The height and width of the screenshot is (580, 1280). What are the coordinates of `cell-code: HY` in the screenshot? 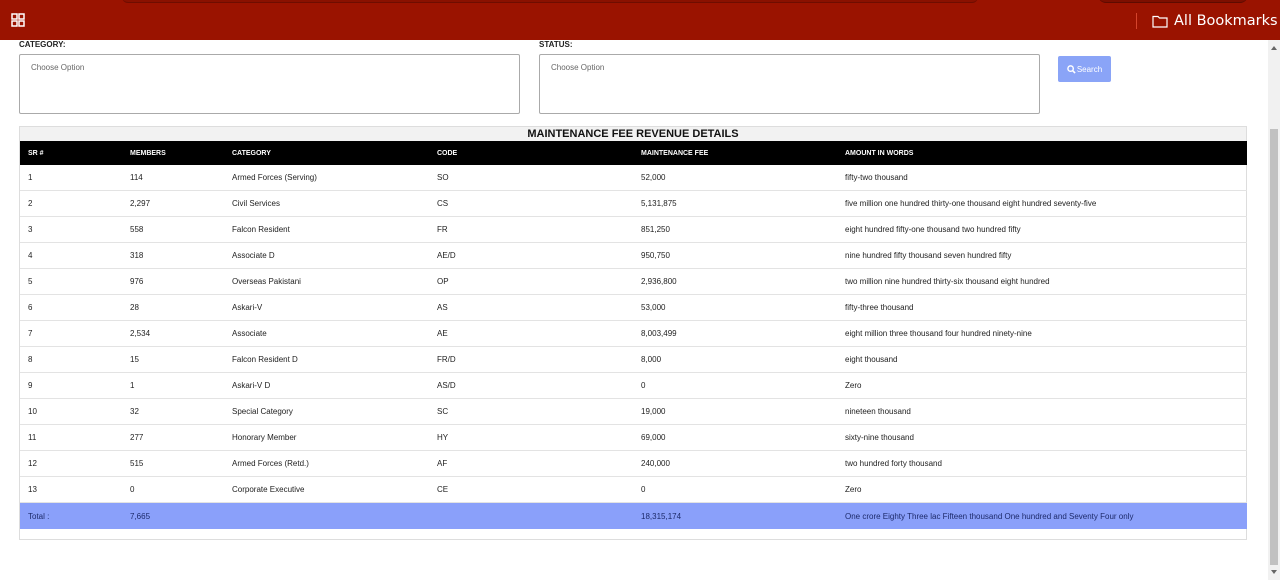 It's located at (531, 437).